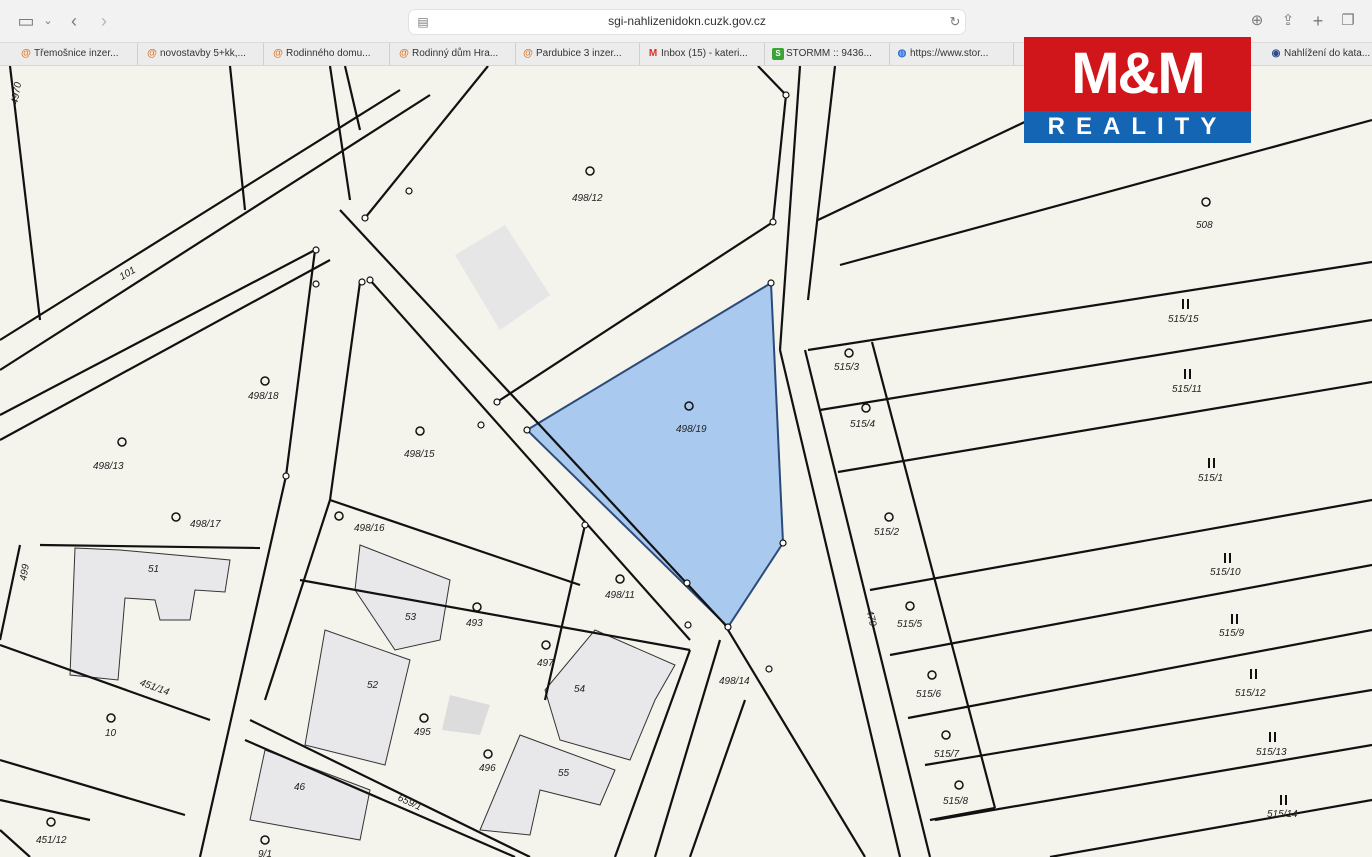 This screenshot has width=1372, height=857. I want to click on parcel-label: 498/12, so click(587, 198).